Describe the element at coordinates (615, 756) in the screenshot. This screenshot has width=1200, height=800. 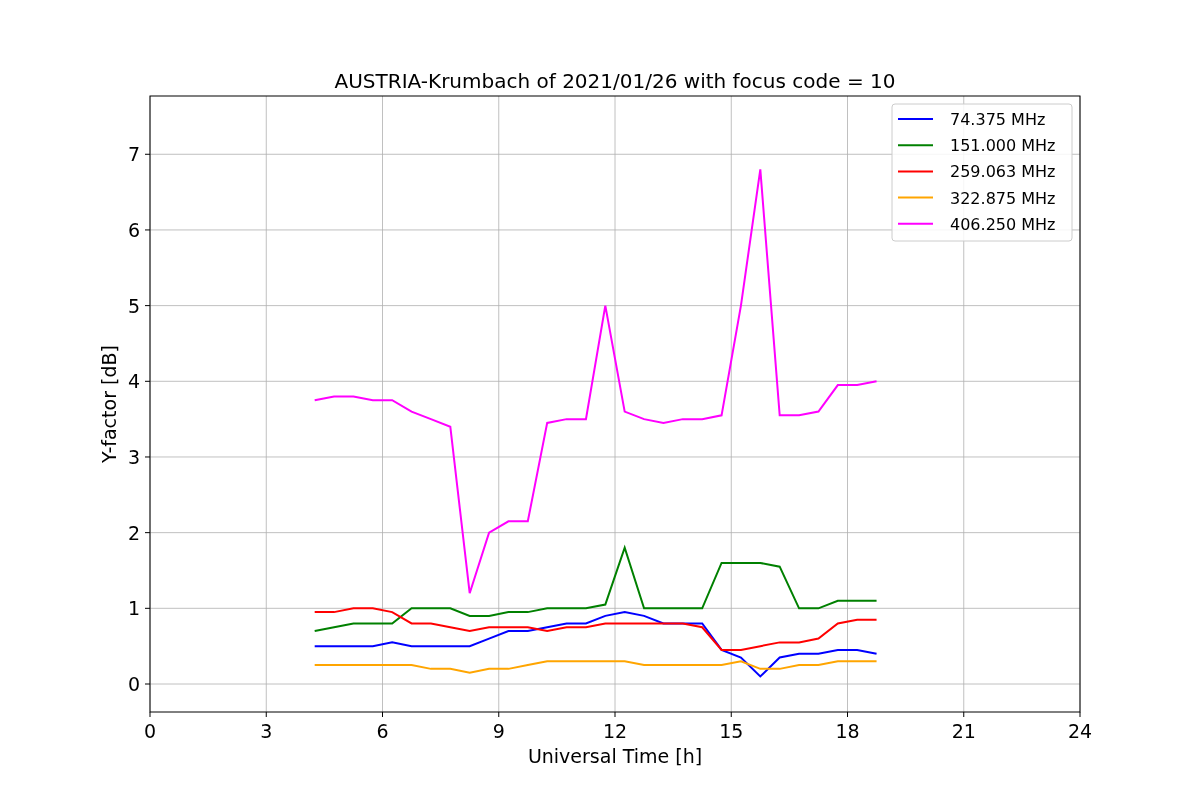
I see `x-axis-label: Universal Time [h]` at that location.